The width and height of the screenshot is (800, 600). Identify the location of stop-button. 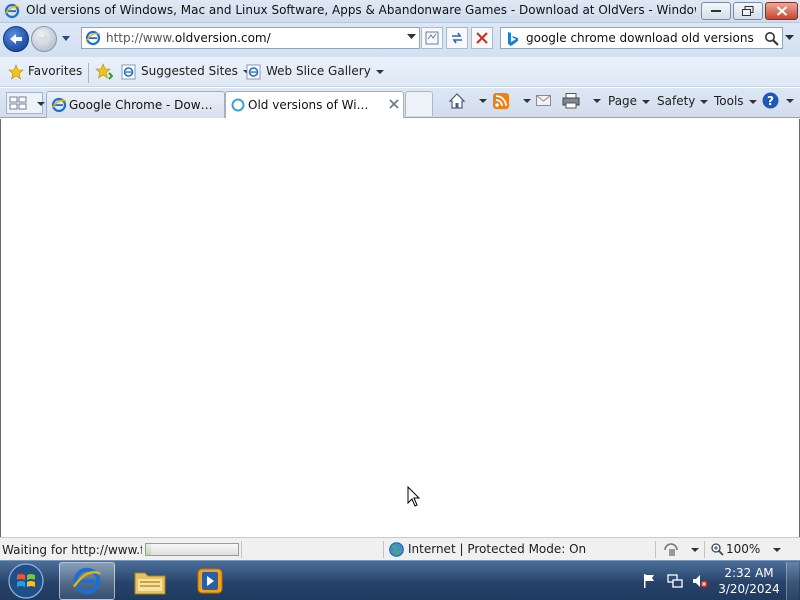
(482, 38).